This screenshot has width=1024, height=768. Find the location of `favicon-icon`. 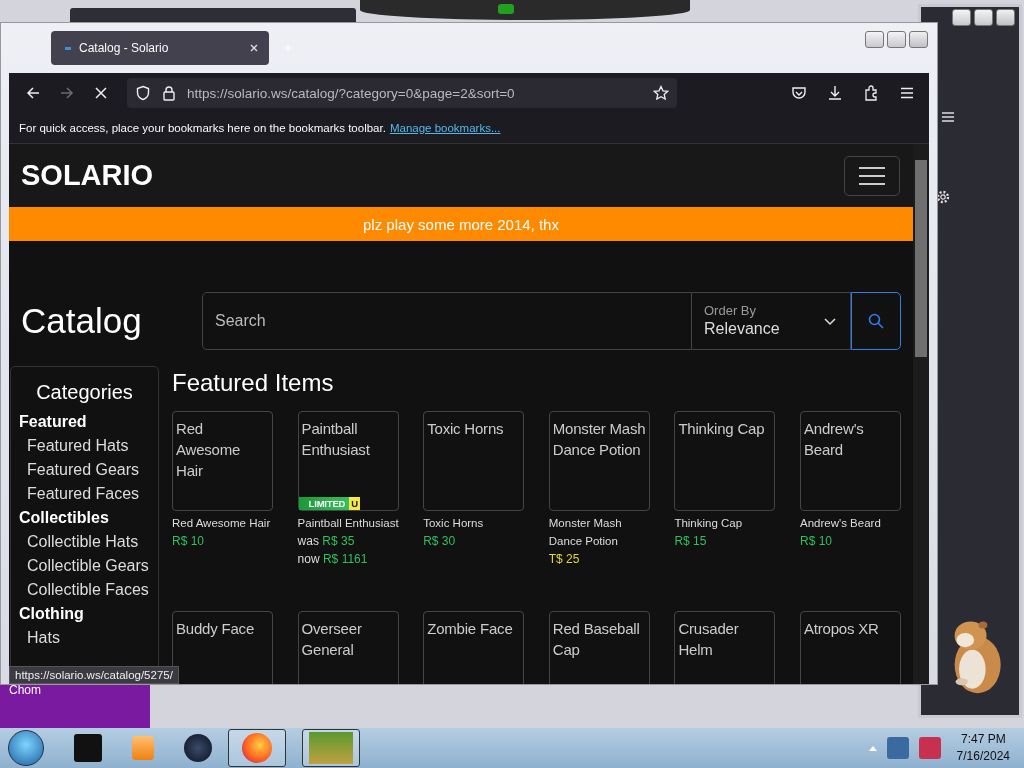

favicon-icon is located at coordinates (68, 48).